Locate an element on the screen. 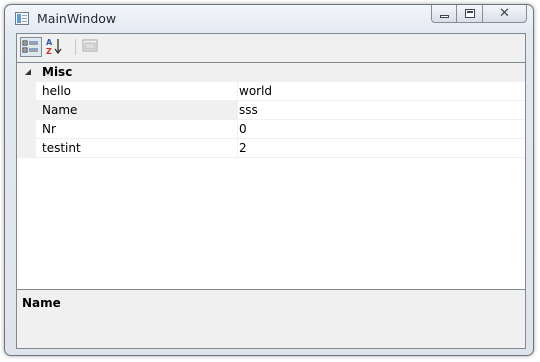 This screenshot has width=540, height=362. caption-buttons: ✕ is located at coordinates (479, 14).